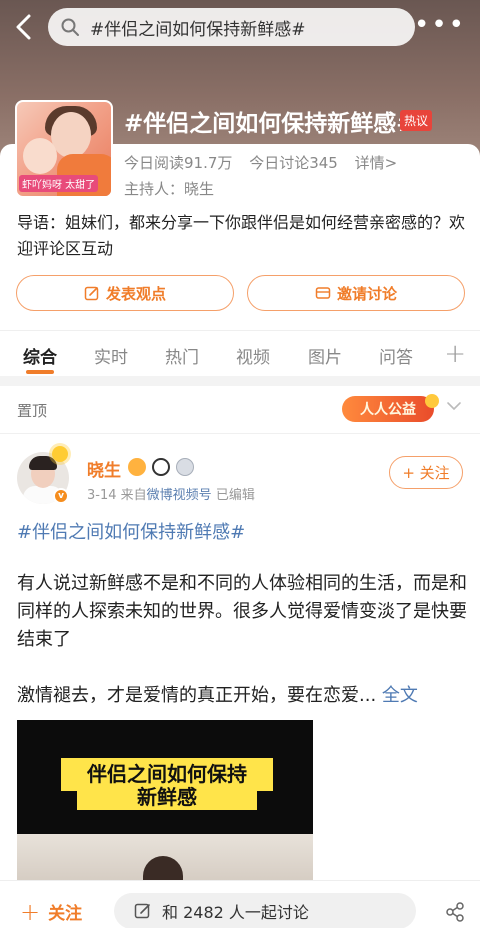 This screenshot has width=480, height=928. I want to click on search-icon, so click(70, 27).